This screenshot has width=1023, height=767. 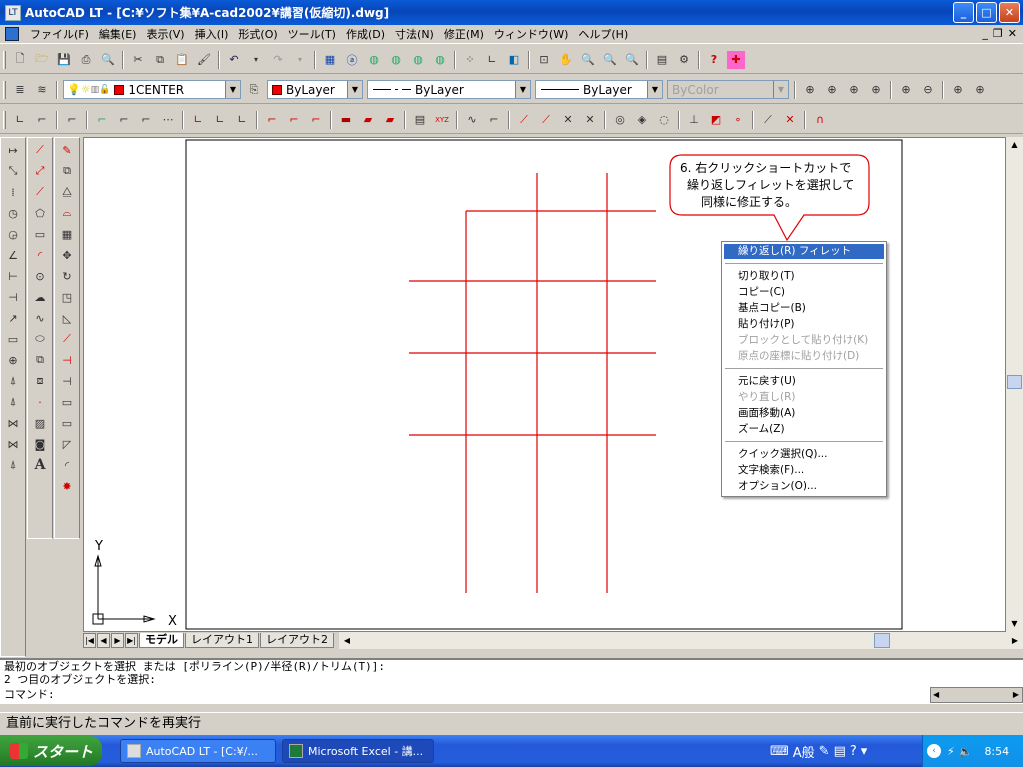 I want to click on dim-text-edit-icon: ⍋, so click(x=13, y=402).